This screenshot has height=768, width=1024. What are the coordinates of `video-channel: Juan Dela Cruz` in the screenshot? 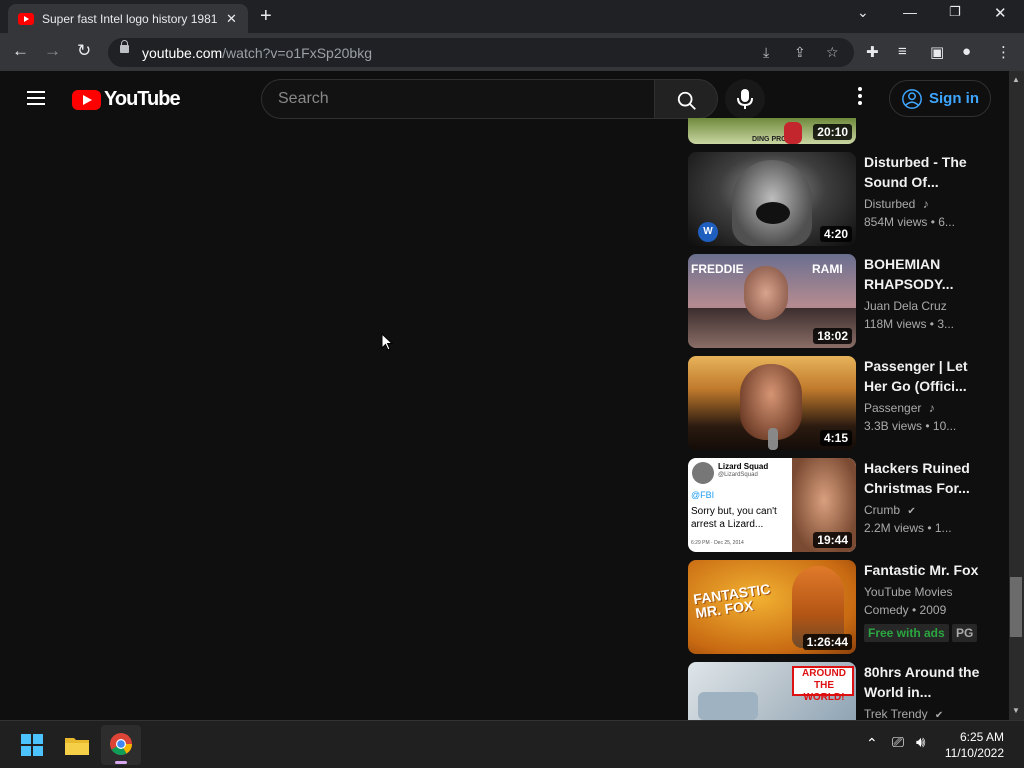 It's located at (905, 306).